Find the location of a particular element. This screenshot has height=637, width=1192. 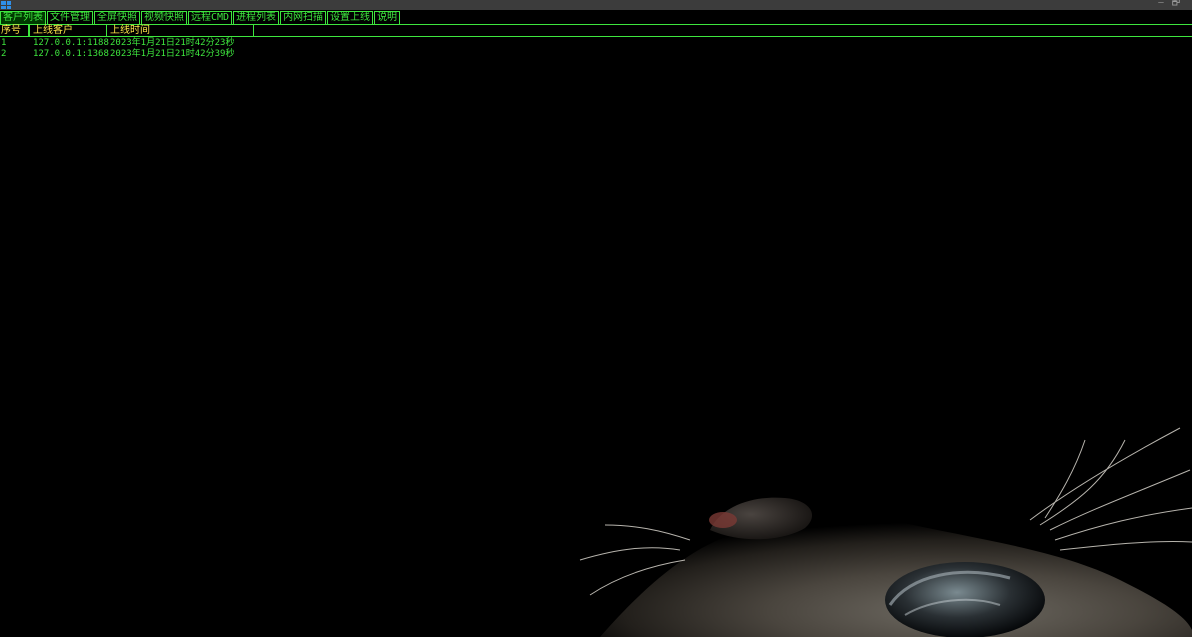

row-index: 1 is located at coordinates (4, 43).